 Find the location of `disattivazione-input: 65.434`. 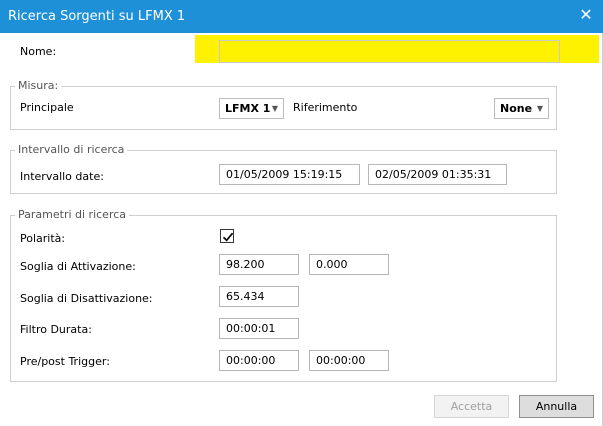

disattivazione-input: 65.434 is located at coordinates (259, 296).